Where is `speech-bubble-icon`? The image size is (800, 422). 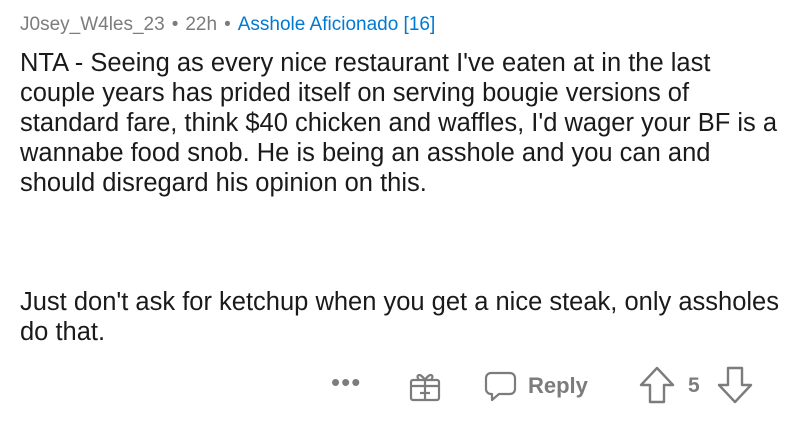 speech-bubble-icon is located at coordinates (500, 386).